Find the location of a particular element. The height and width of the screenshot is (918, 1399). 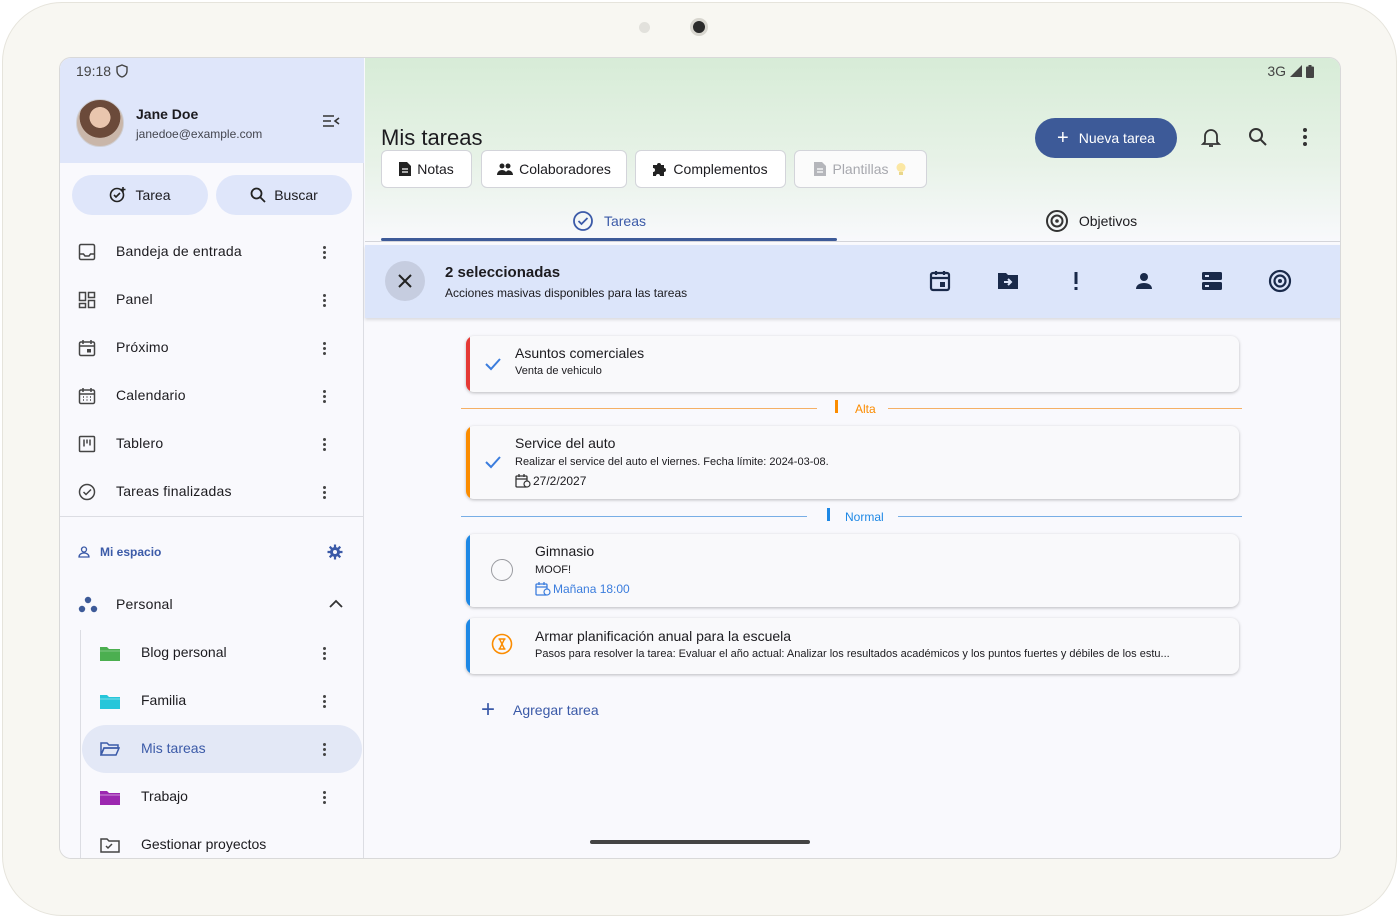

search-button: Buscar is located at coordinates (284, 195).